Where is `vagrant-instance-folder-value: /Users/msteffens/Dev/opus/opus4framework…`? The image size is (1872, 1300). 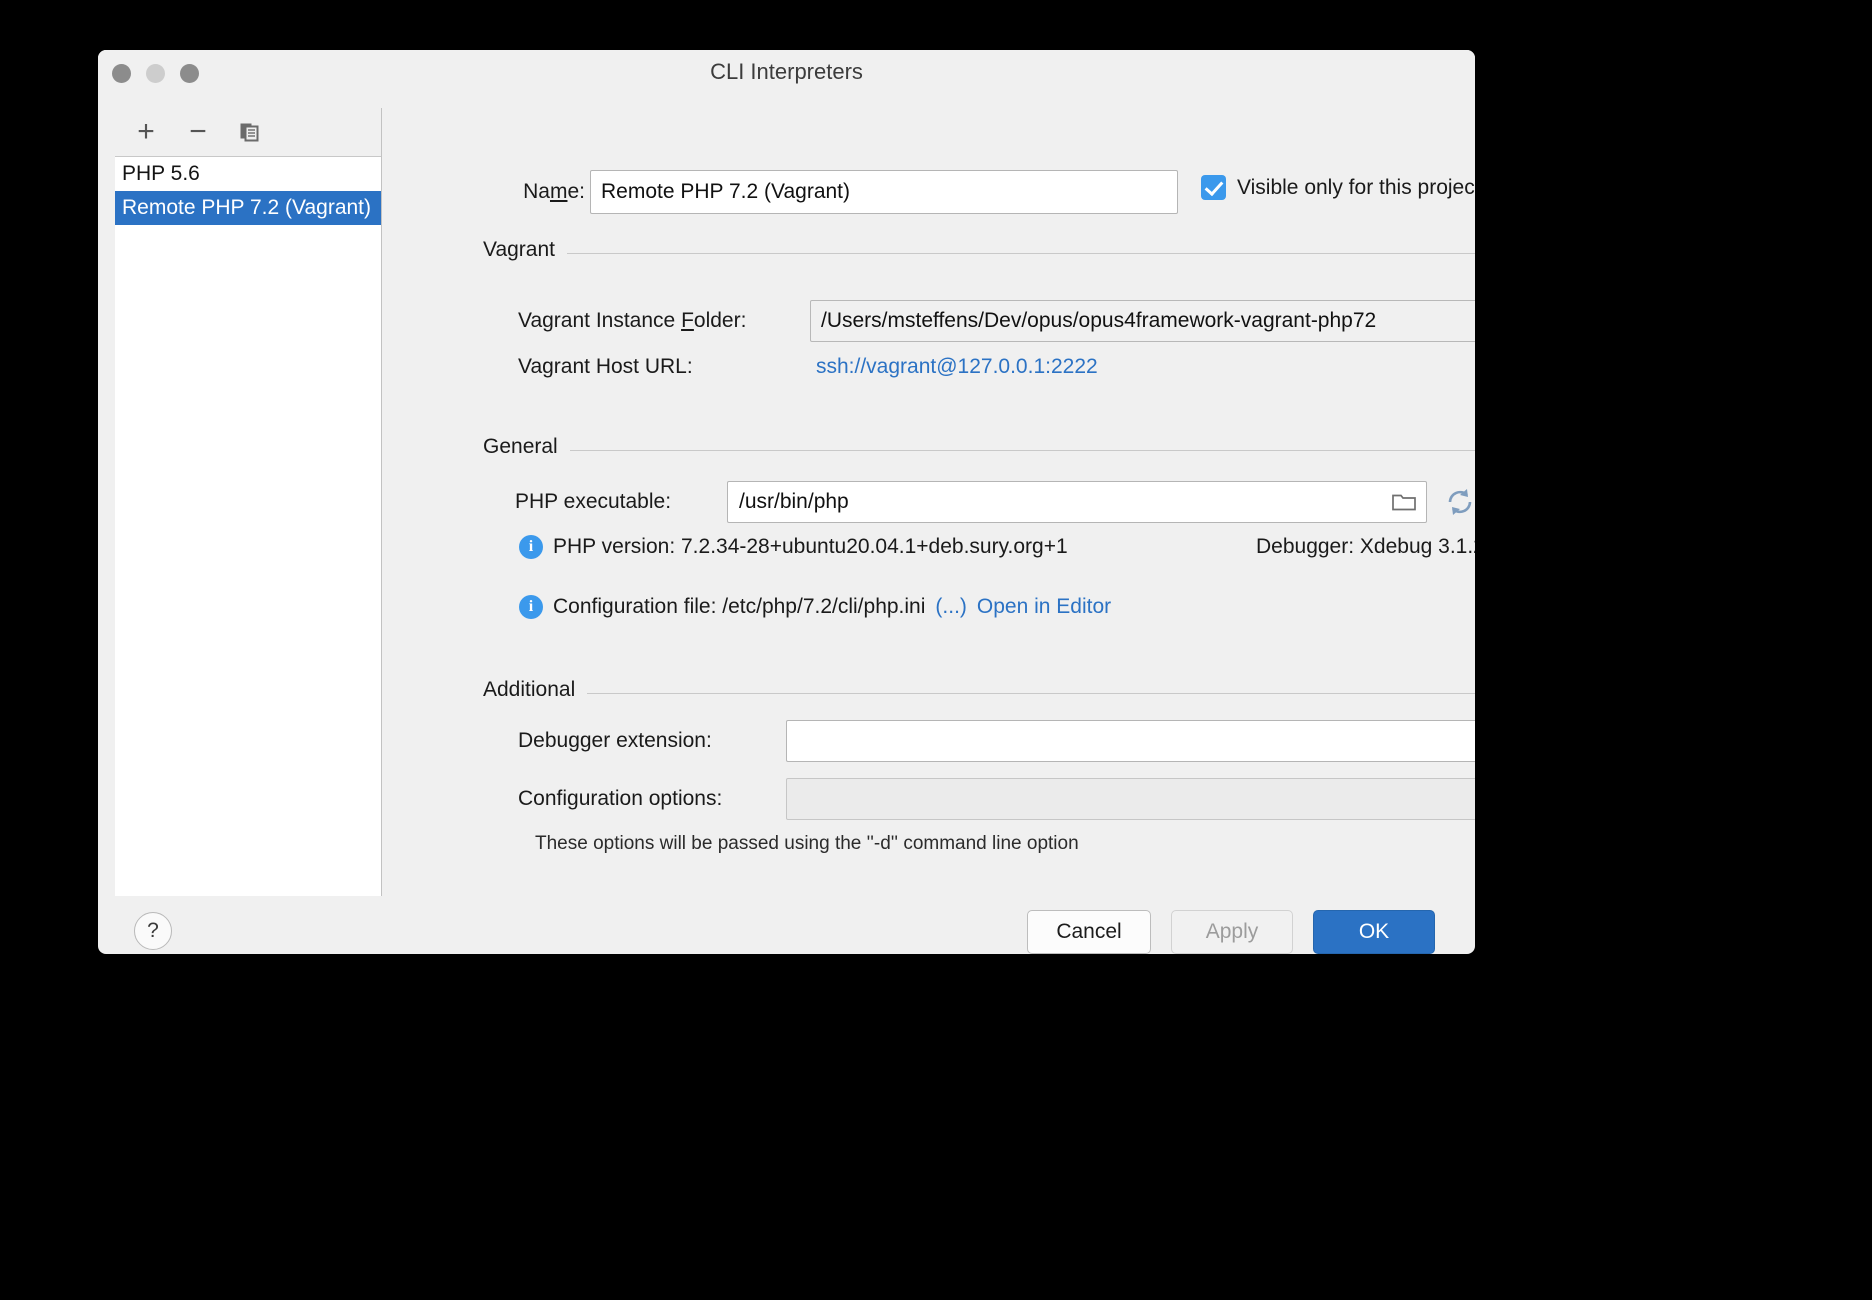 vagrant-instance-folder-value: /Users/msteffens/Dev/opus/opus4framework… is located at coordinates (1099, 320).